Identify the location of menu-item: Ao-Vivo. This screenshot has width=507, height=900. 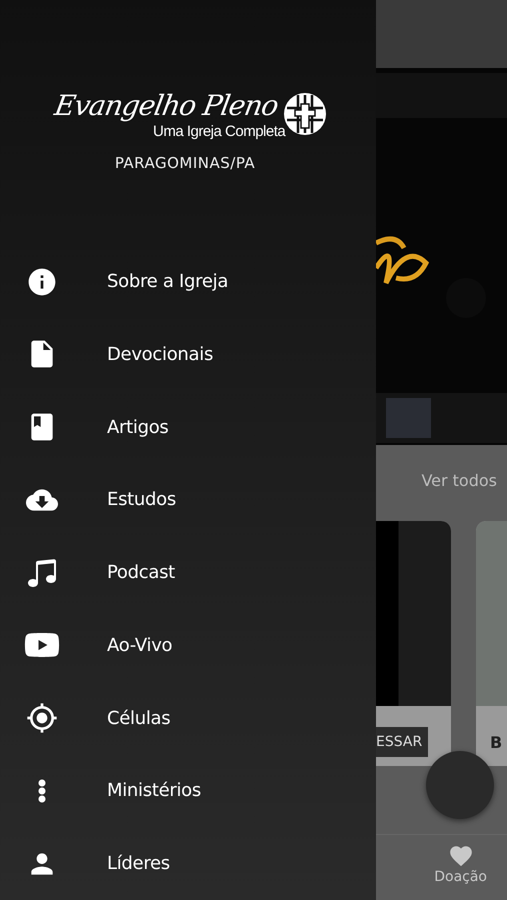
(188, 645).